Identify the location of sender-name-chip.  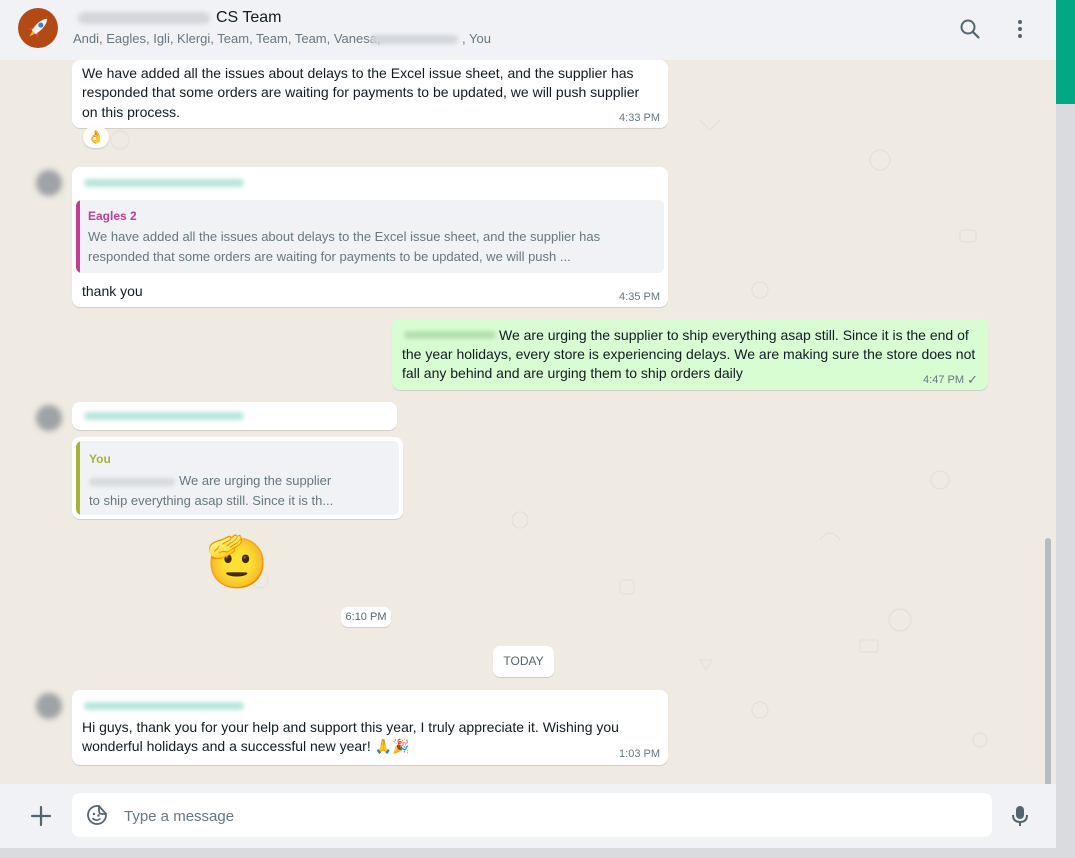
(234, 416).